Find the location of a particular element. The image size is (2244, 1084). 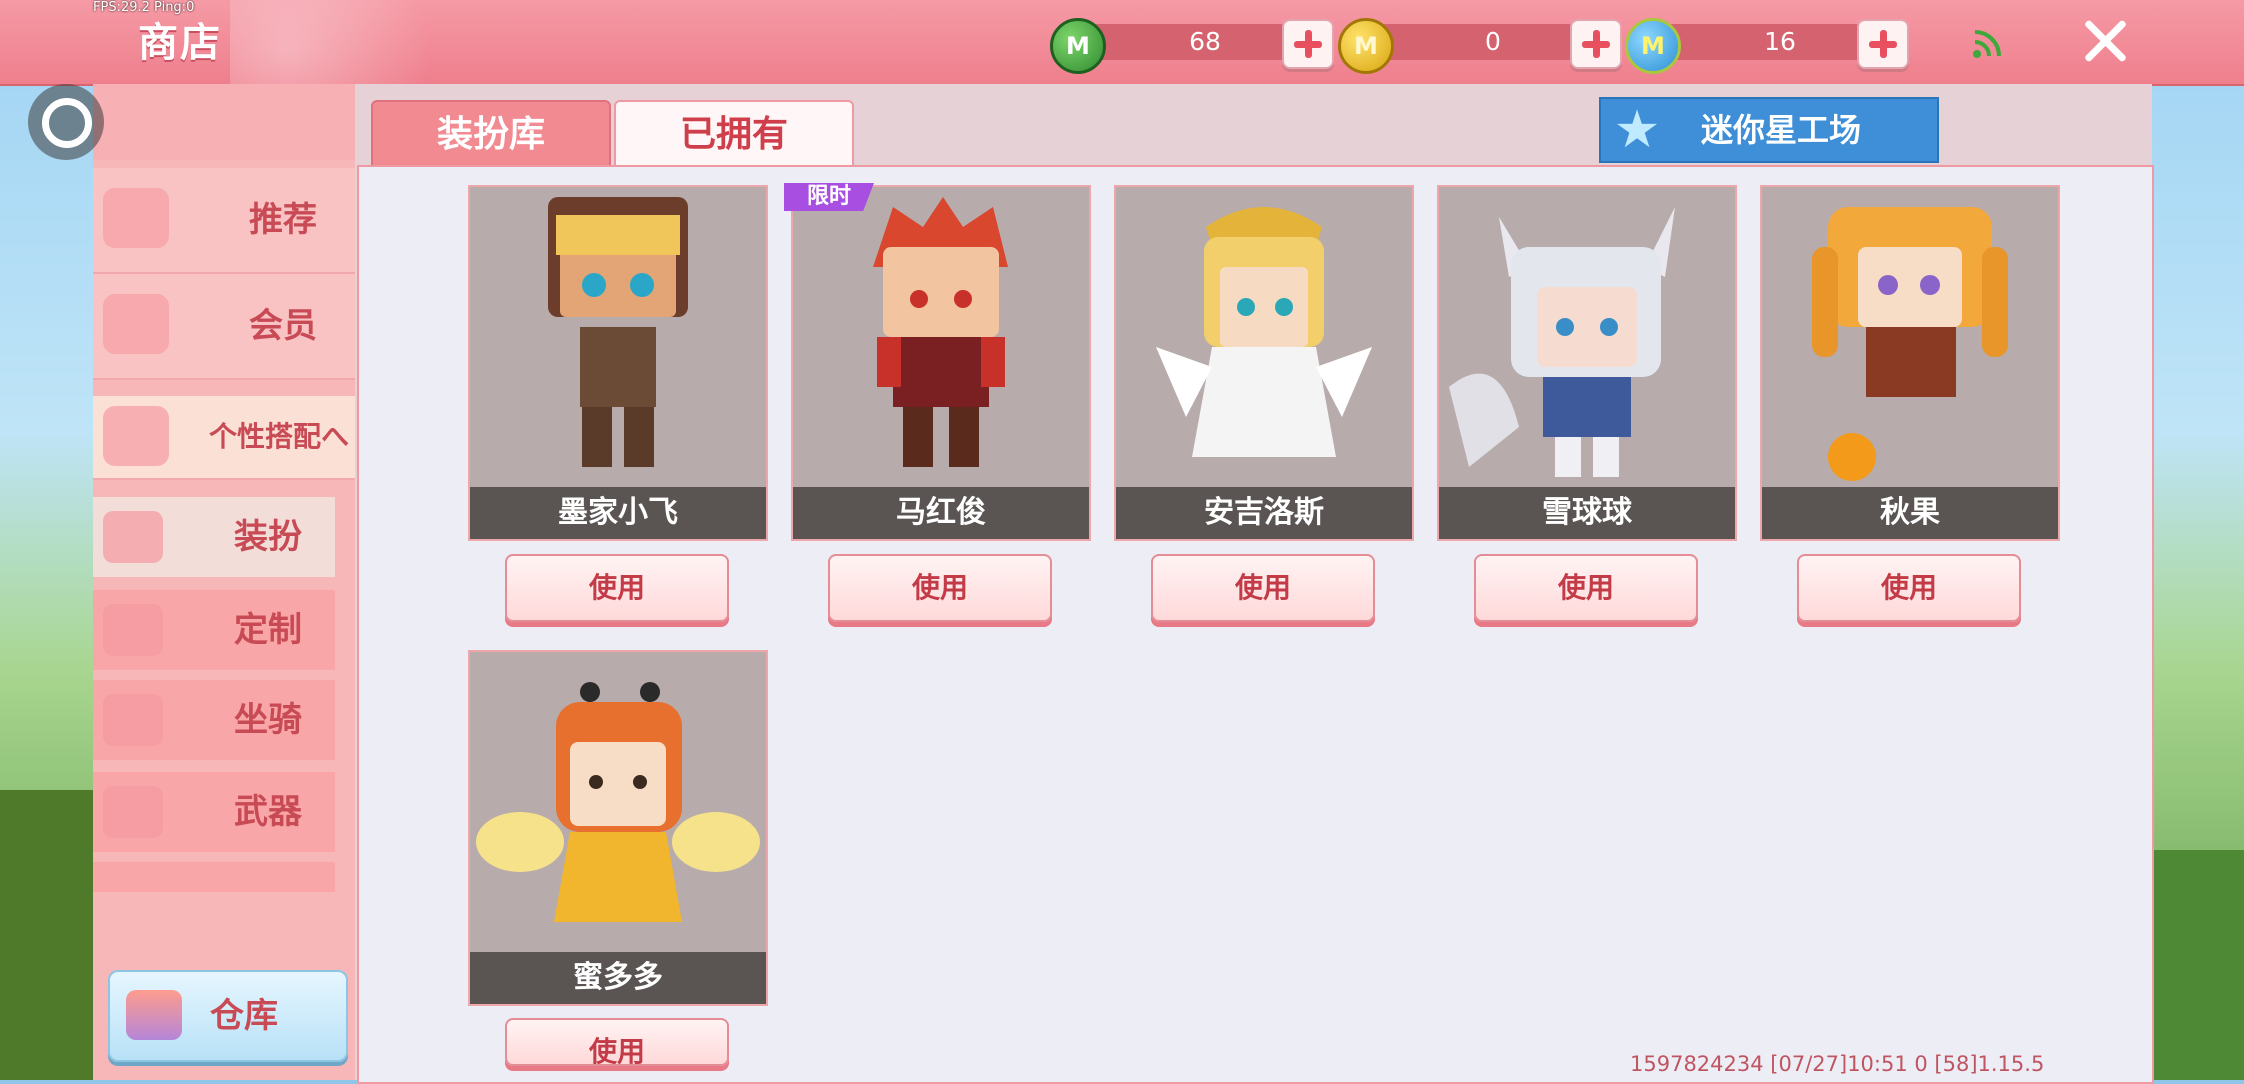

warehouse-label: 仓库 is located at coordinates (244, 1016).